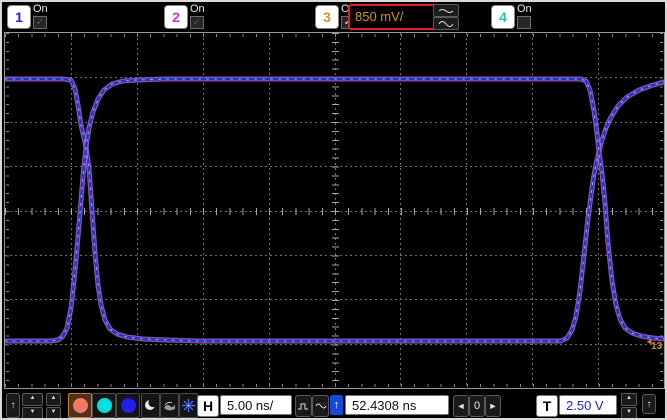 Image resolution: width=667 pixels, height=420 pixels. I want to click on red-circle-icon, so click(80, 405).